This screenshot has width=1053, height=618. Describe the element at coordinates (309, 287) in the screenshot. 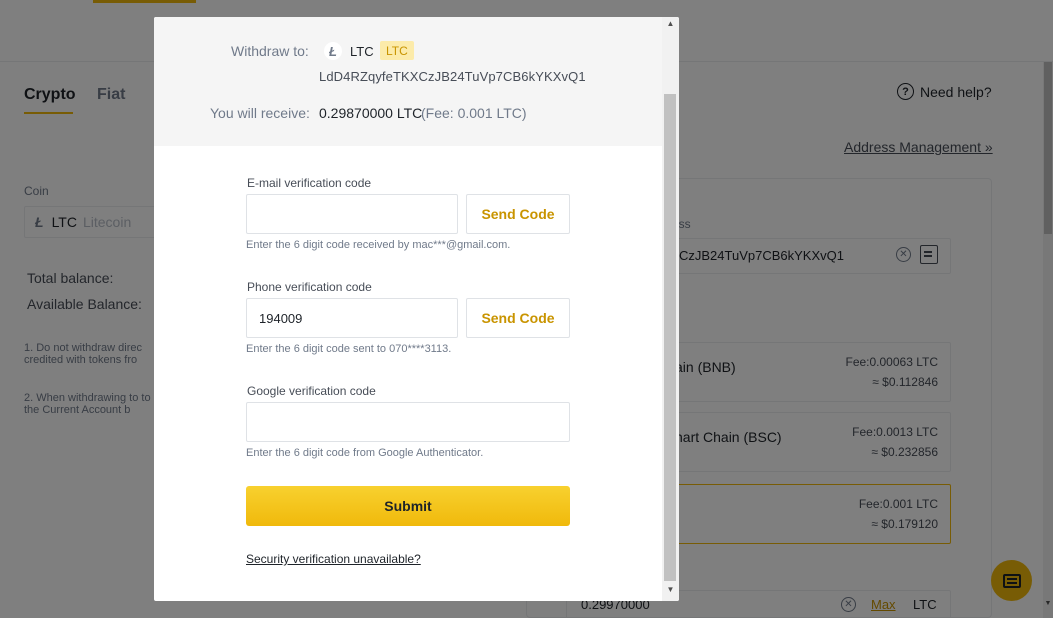

I see `phone-code-label: Phone verification code` at that location.